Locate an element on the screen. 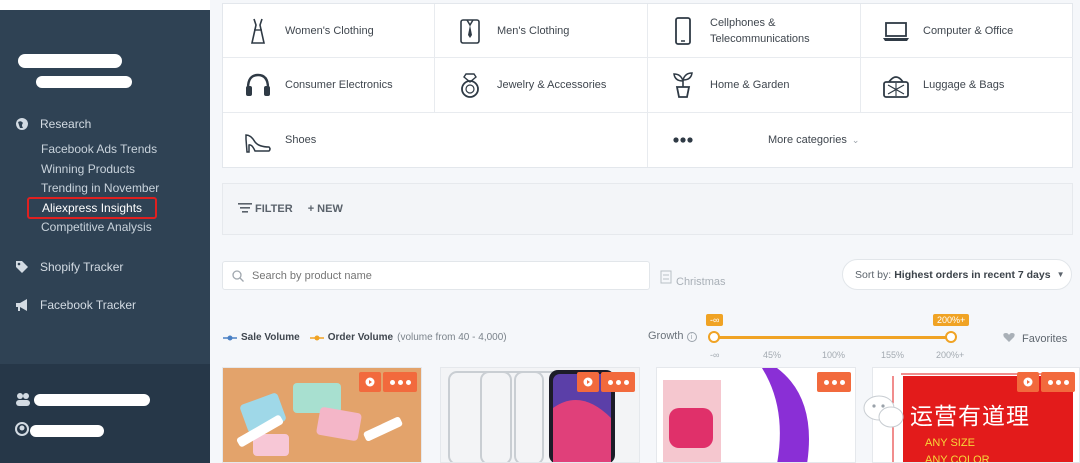  search-input is located at coordinates (442, 275).